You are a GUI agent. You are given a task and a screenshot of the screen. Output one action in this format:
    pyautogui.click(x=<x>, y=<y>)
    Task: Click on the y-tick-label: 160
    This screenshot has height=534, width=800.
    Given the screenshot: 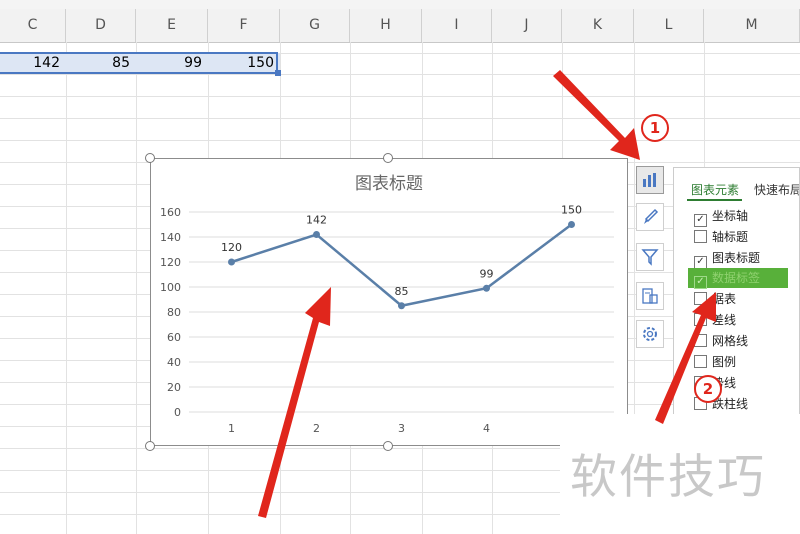 What is the action you would take?
    pyautogui.click(x=170, y=212)
    